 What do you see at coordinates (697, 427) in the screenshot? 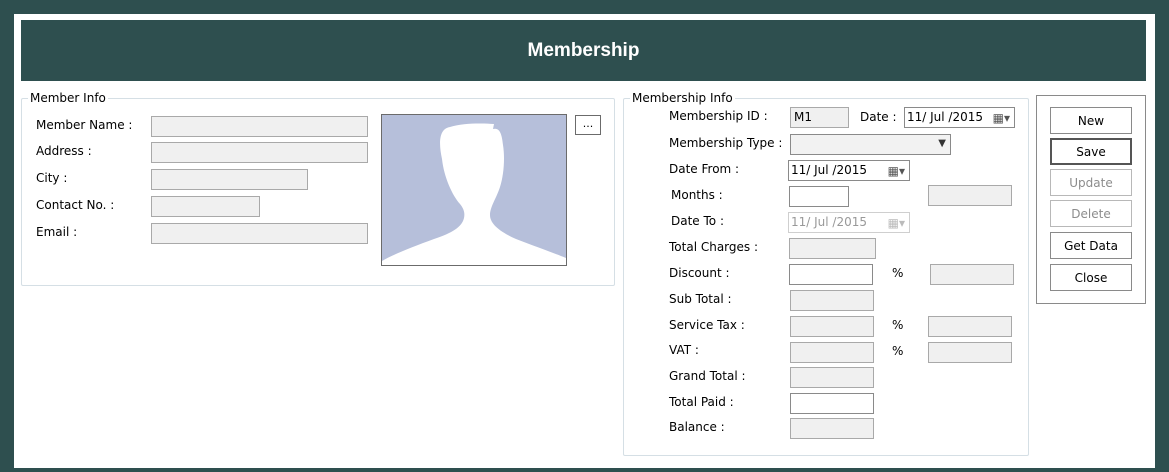
I see `balance-label: Balance :` at bounding box center [697, 427].